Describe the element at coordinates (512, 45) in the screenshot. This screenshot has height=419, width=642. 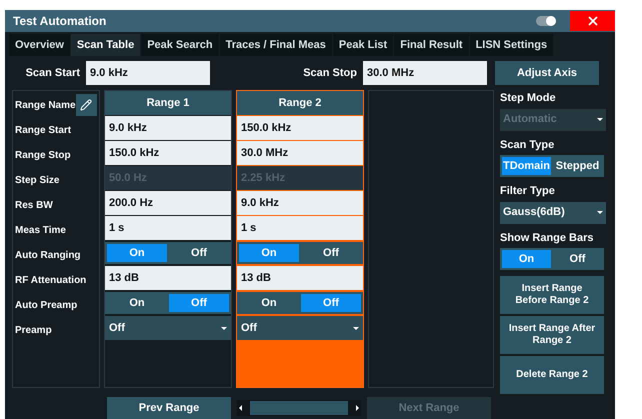
I see `tab: LISN Settings` at that location.